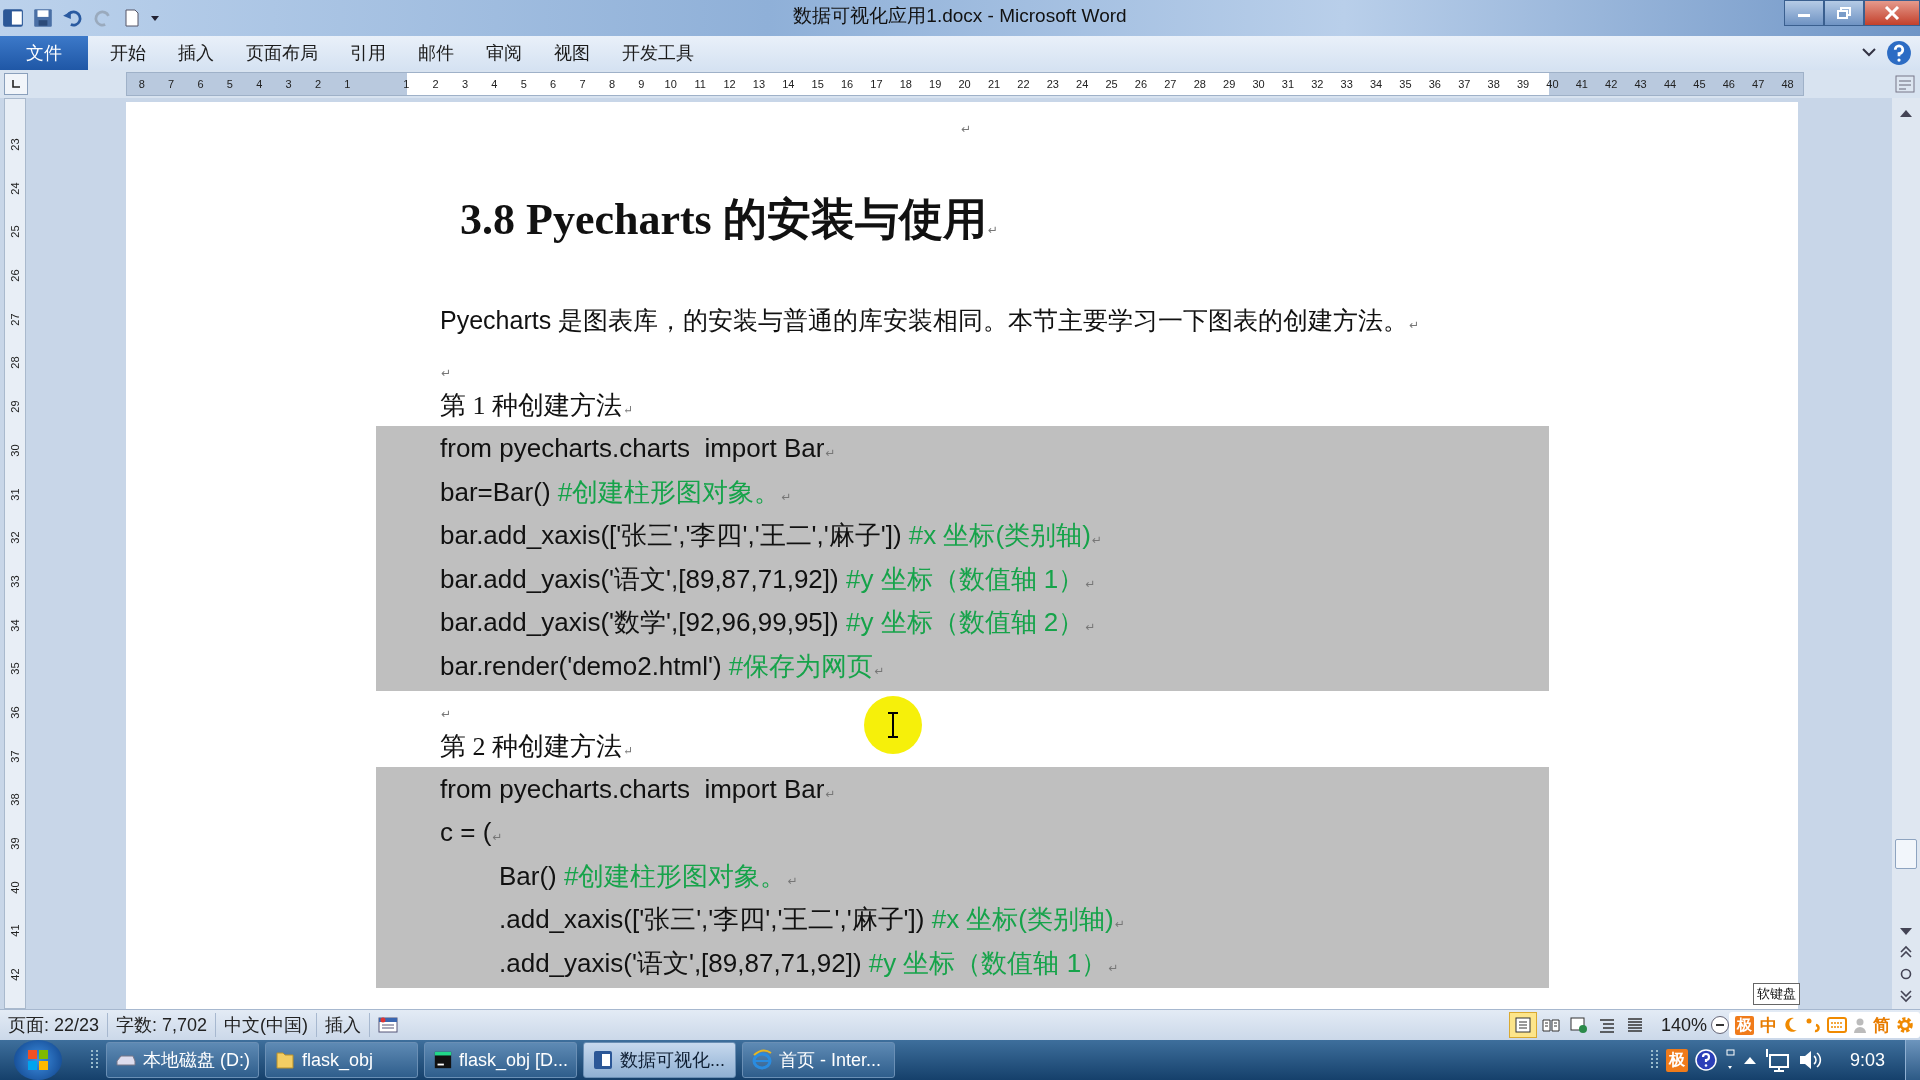 The width and height of the screenshot is (1920, 1080). I want to click on ruler-number: 47, so click(1758, 84).